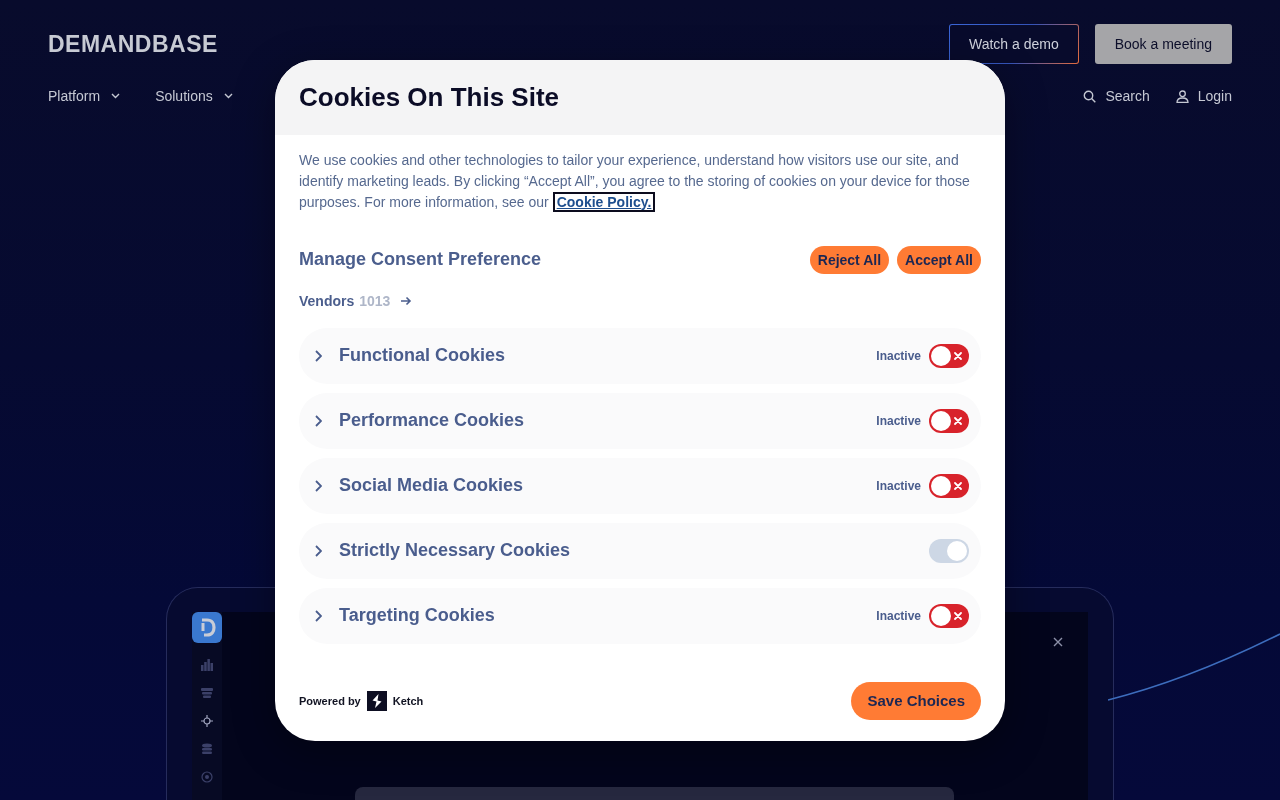  What do you see at coordinates (408, 700) in the screenshot?
I see `brand-name: Ketch` at bounding box center [408, 700].